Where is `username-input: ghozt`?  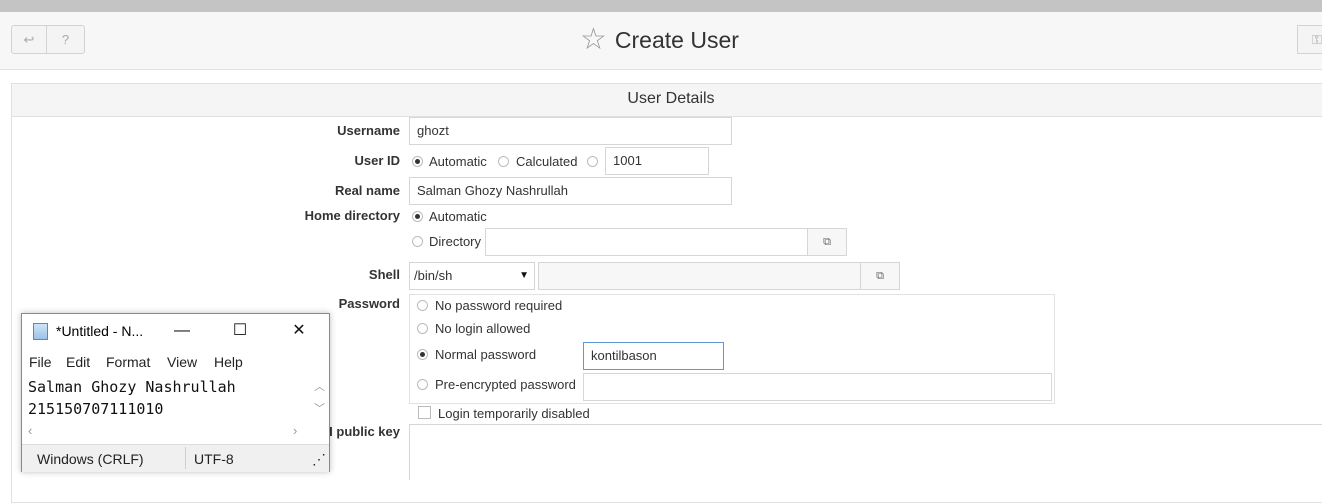
username-input: ghozt is located at coordinates (570, 131).